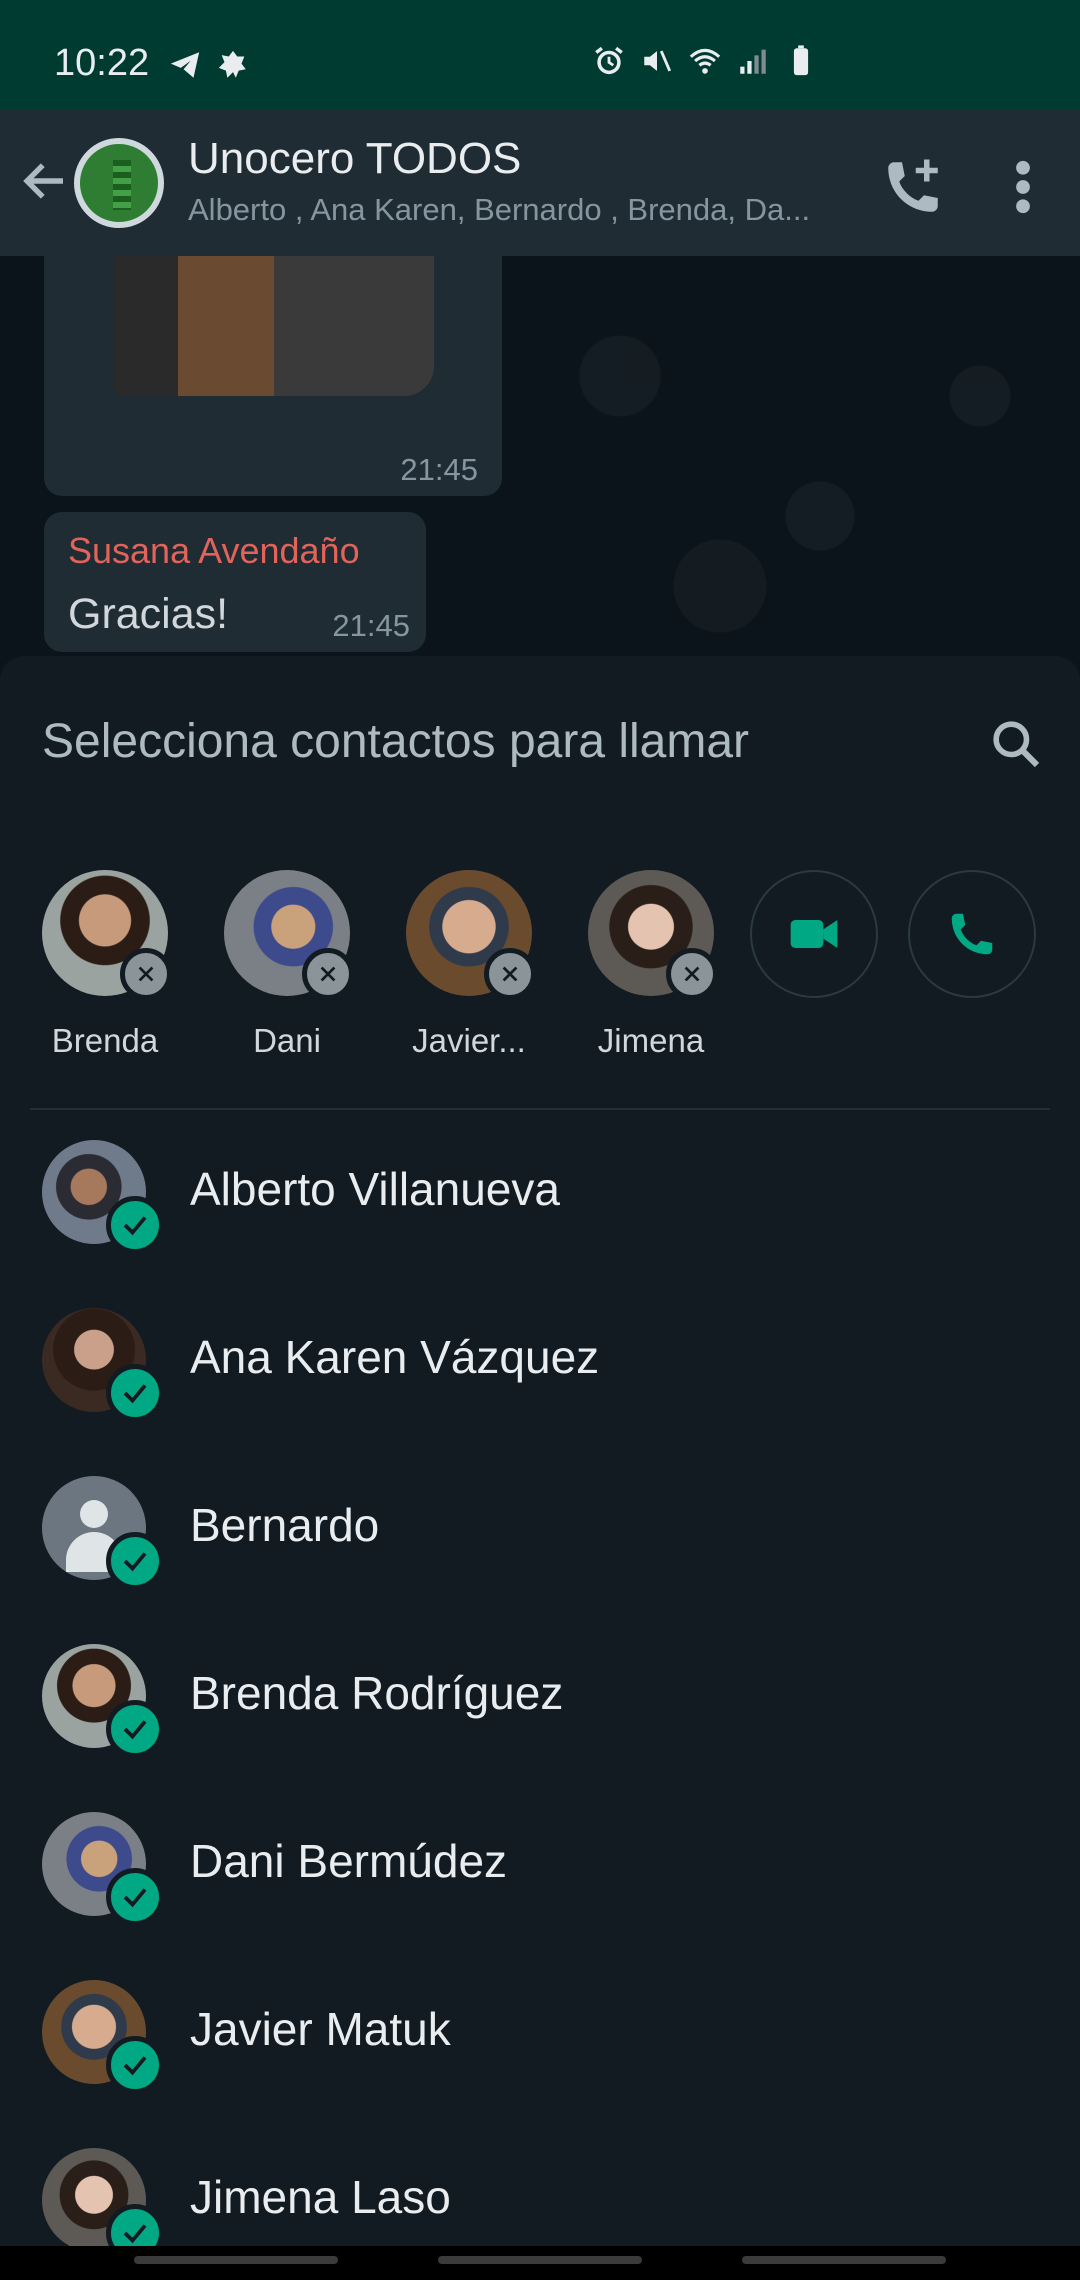  I want to click on selected-contact-name: Dani, so click(287, 1040).